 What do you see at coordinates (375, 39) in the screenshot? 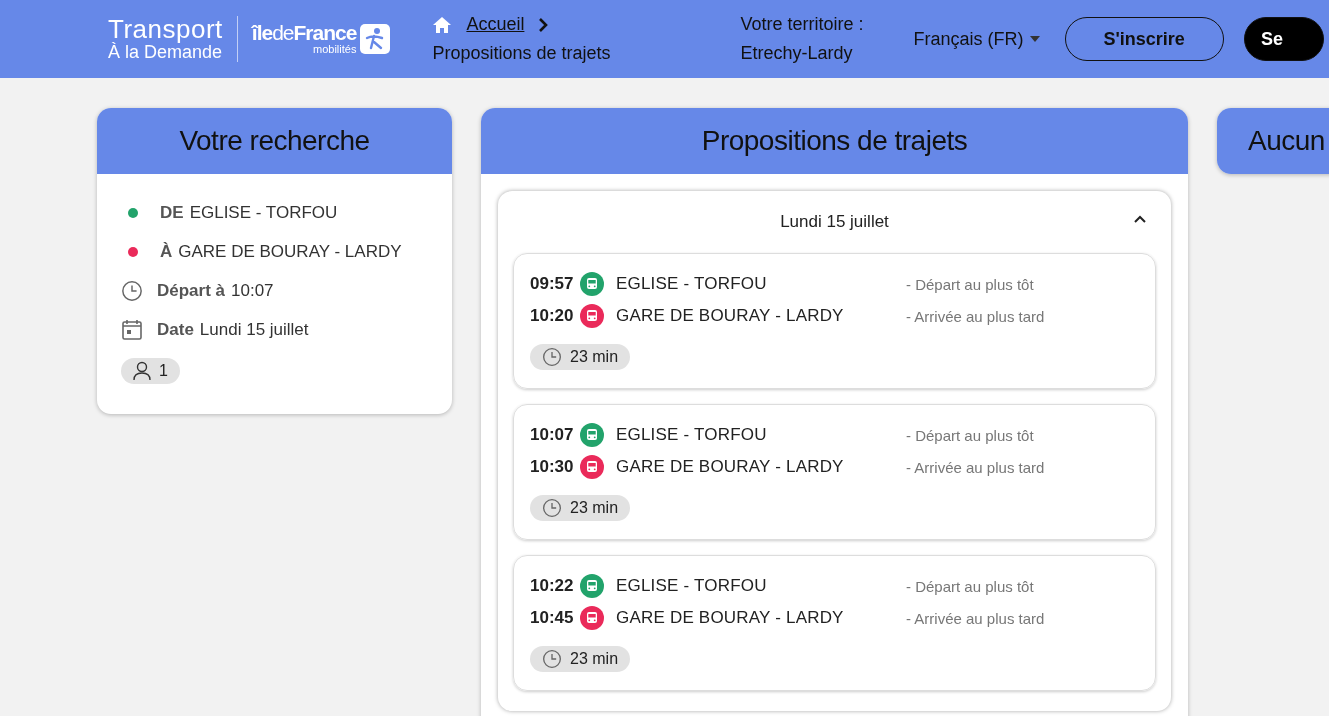
I see `walking-person-icon` at bounding box center [375, 39].